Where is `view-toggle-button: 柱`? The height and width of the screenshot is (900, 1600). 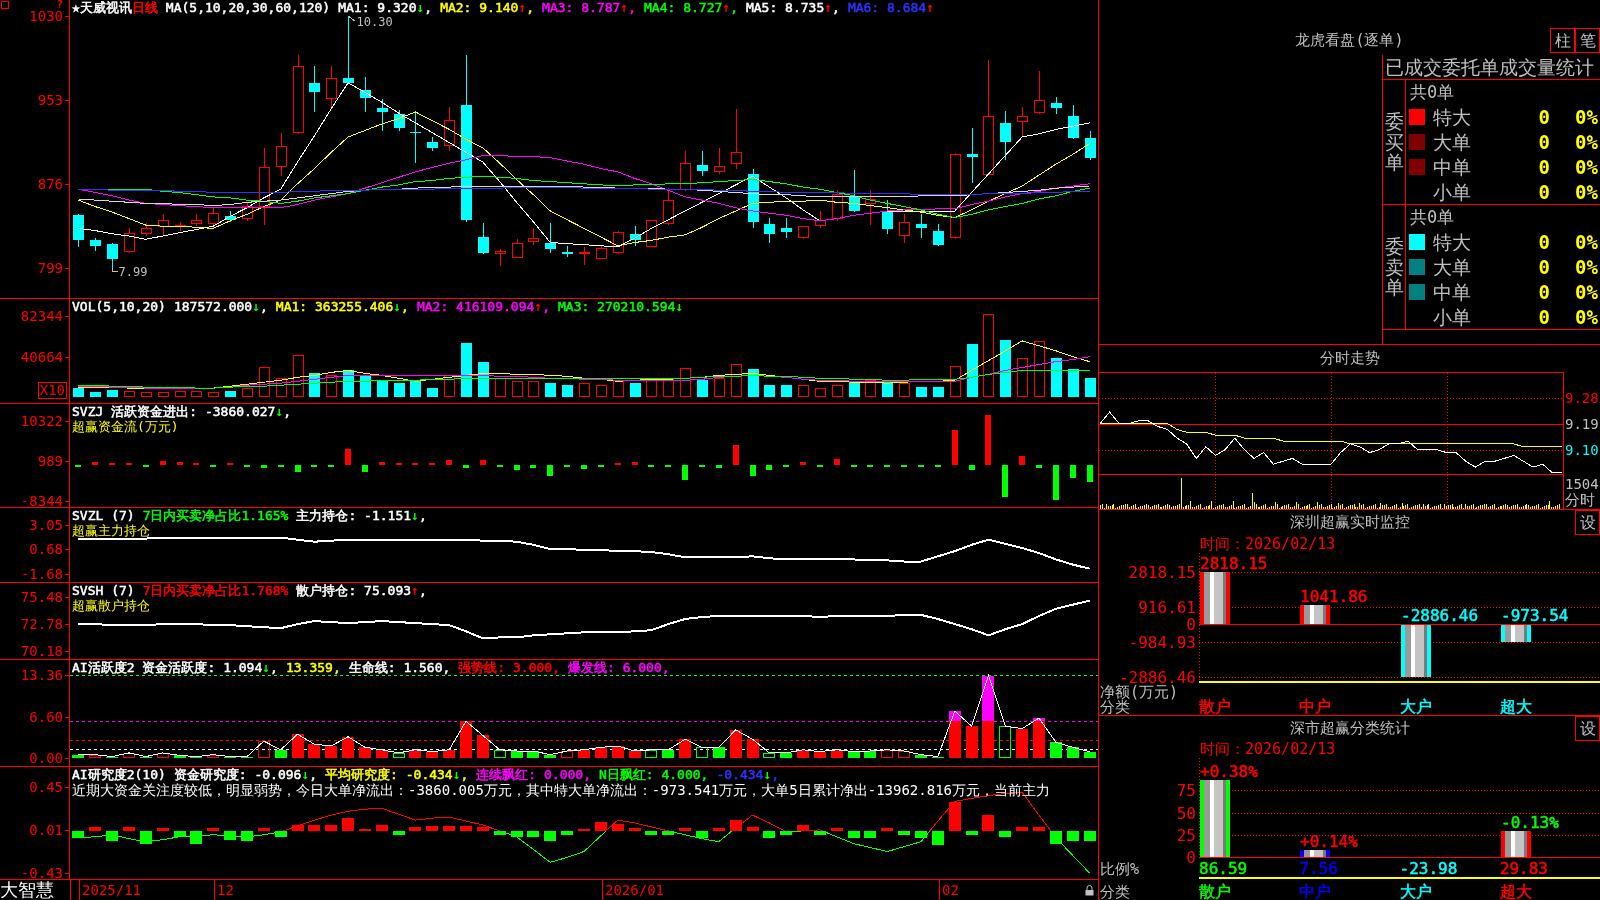 view-toggle-button: 柱 is located at coordinates (1562, 40).